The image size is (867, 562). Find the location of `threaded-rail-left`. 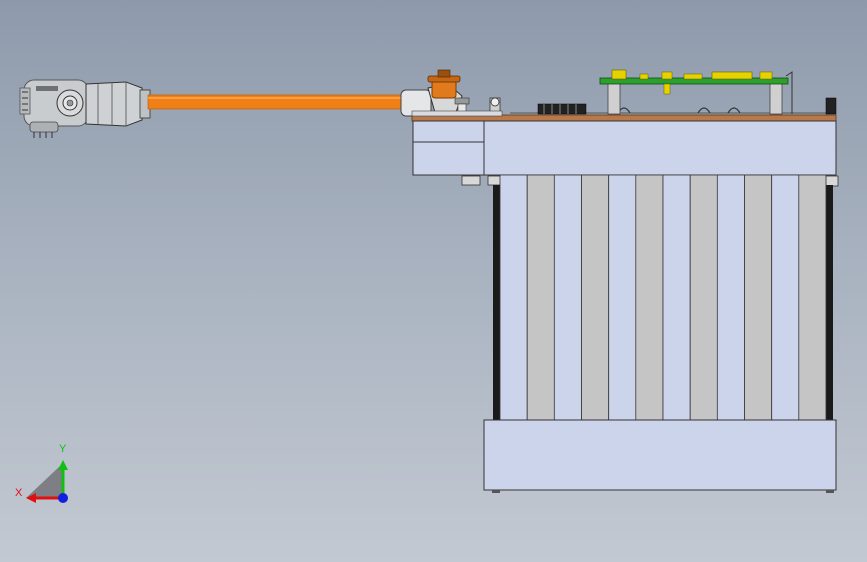

threaded-rail-left is located at coordinates (496, 302).